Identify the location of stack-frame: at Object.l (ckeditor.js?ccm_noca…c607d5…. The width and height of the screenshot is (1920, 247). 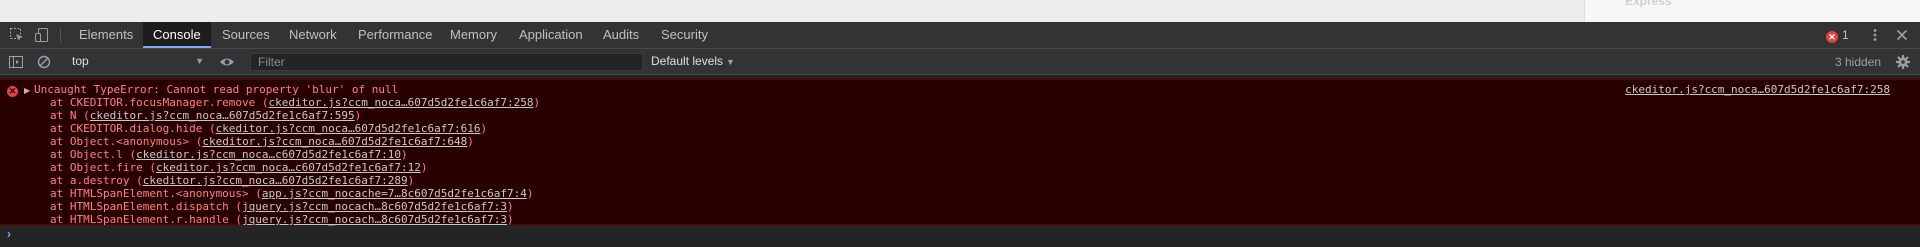
(295, 154).